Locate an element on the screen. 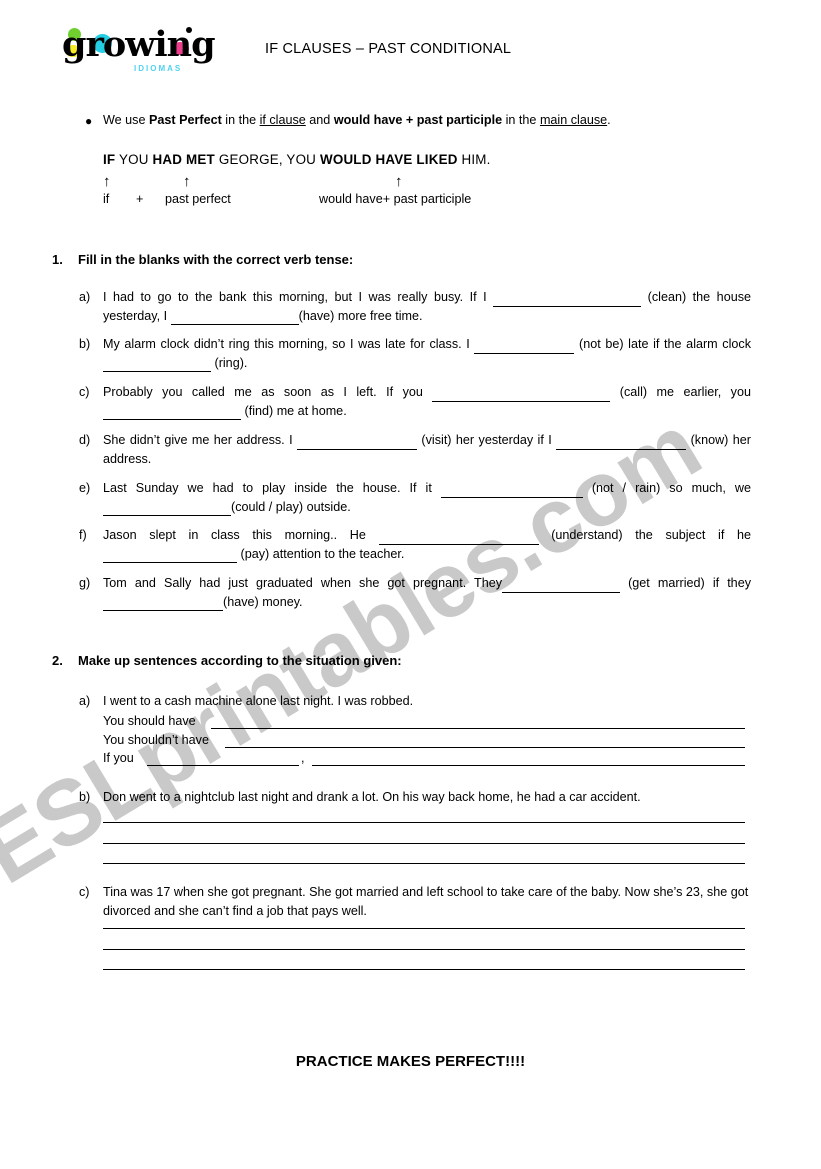 This screenshot has width=821, height=1169. rule-text-1: We use is located at coordinates (126, 120).